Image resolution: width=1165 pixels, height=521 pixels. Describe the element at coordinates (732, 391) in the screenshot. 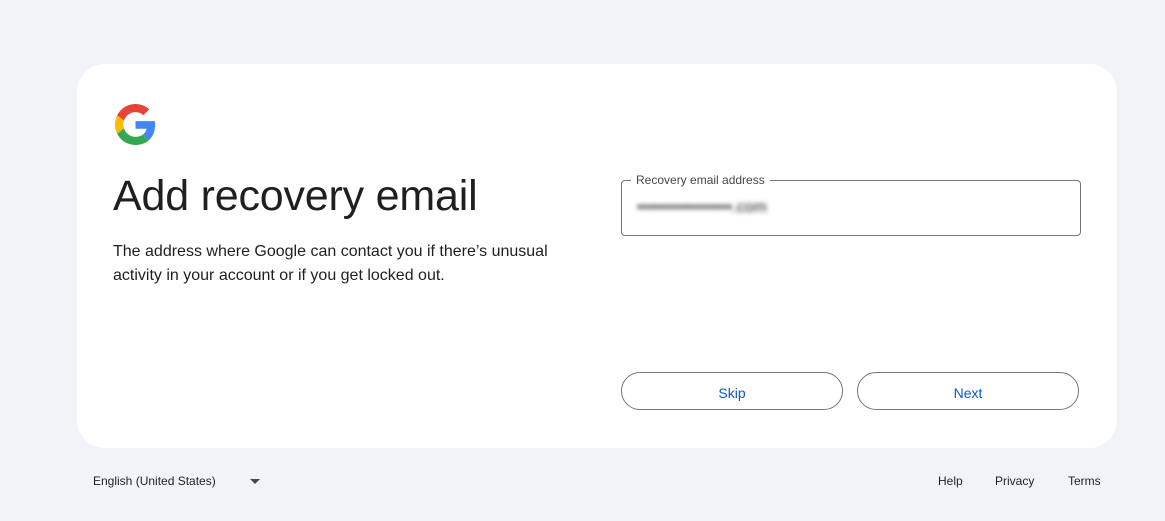

I see `skip-button: Skip` at that location.